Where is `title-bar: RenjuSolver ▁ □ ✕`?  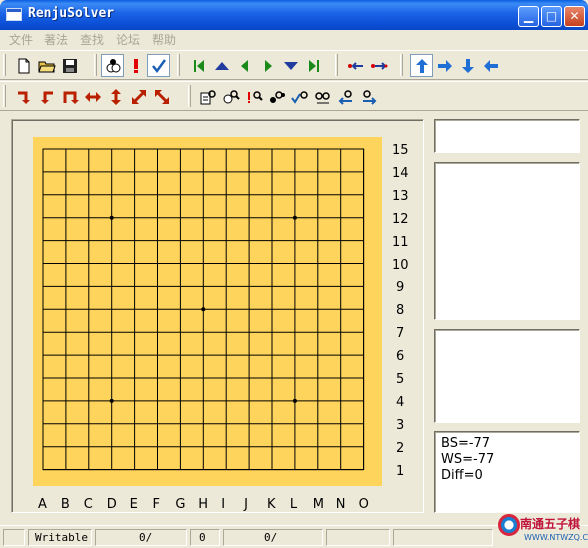 title-bar: RenjuSolver ▁ □ ✕ is located at coordinates (294, 15).